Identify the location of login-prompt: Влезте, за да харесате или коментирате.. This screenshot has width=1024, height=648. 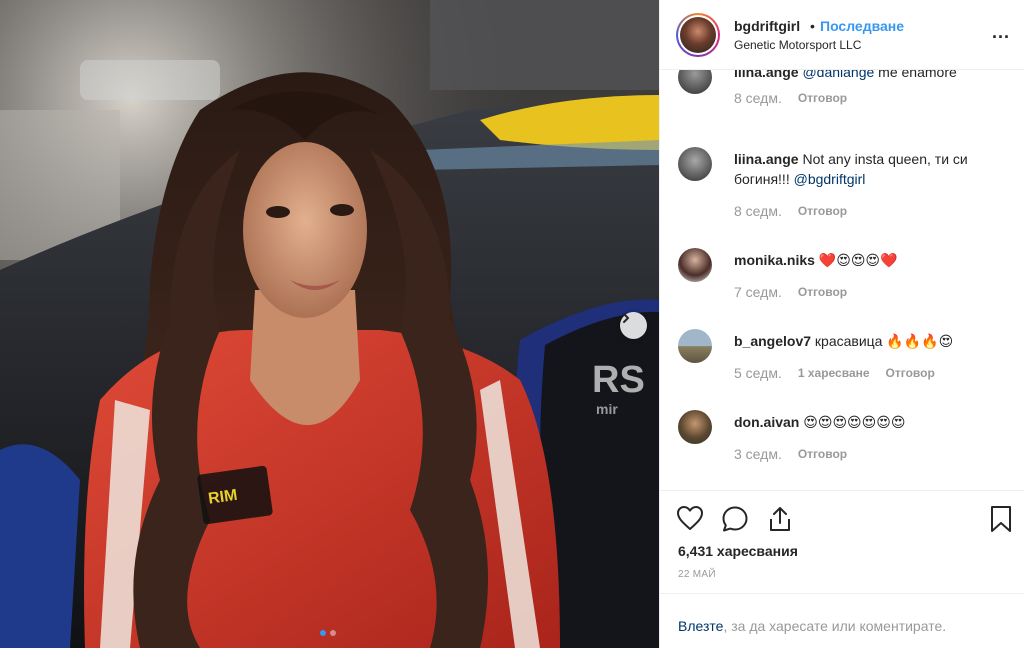
(842, 620).